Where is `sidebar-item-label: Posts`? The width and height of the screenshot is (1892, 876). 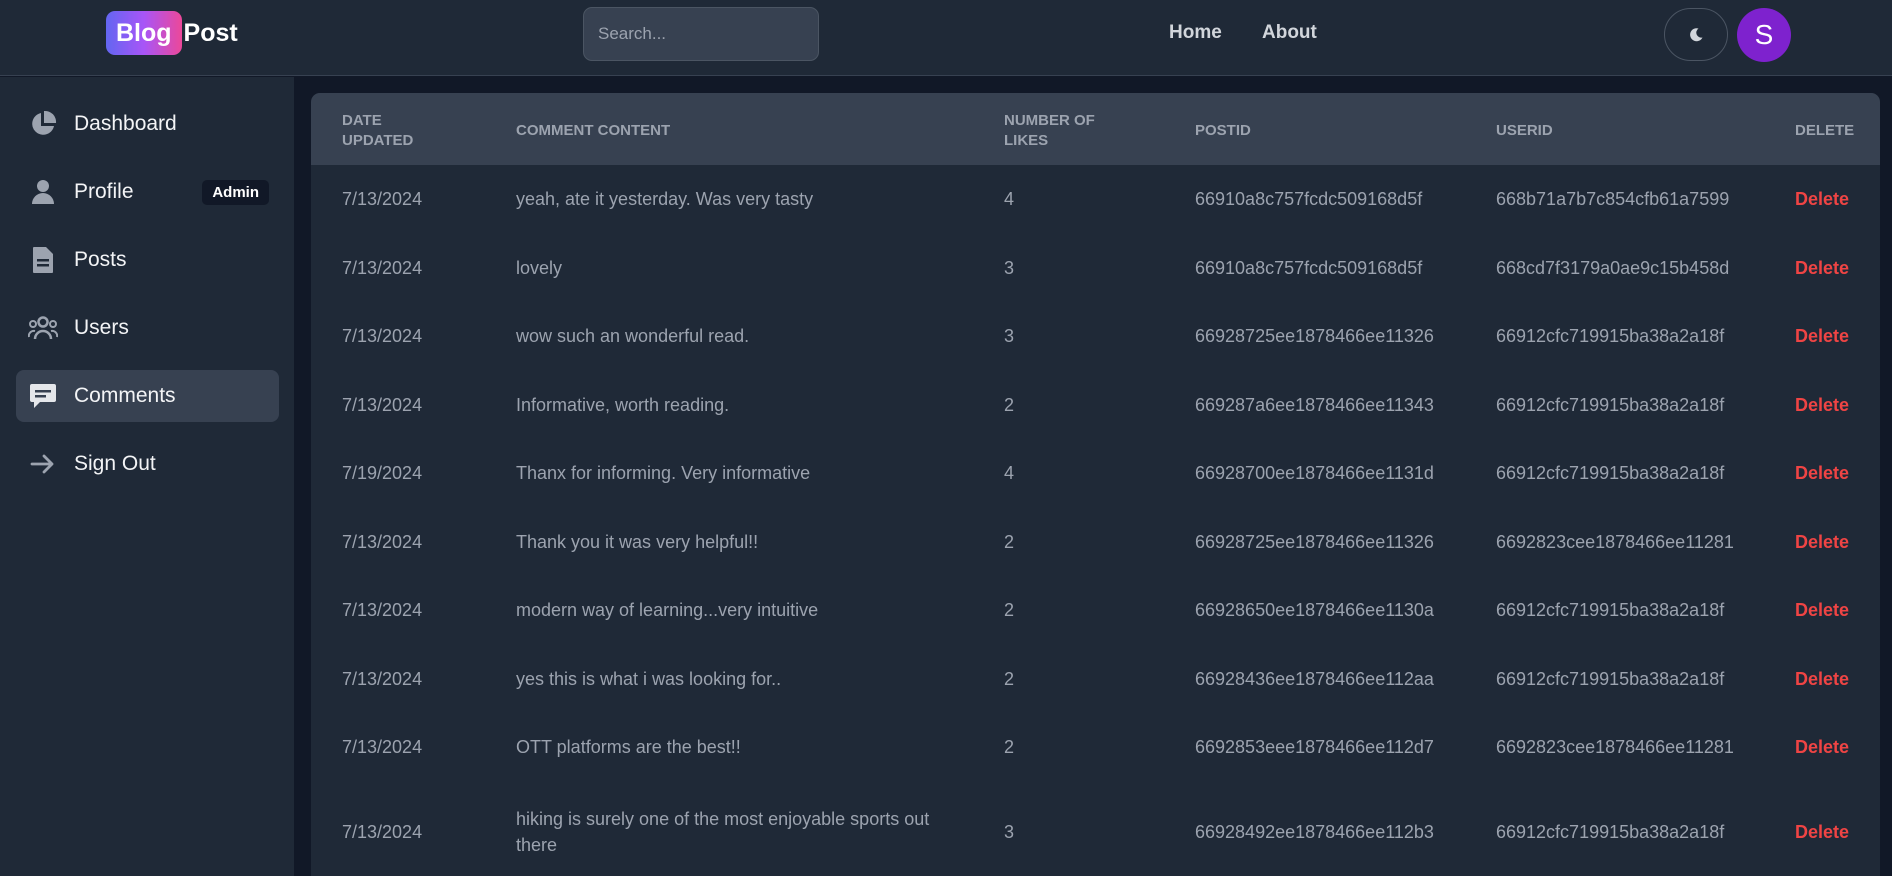
sidebar-item-label: Posts is located at coordinates (100, 259).